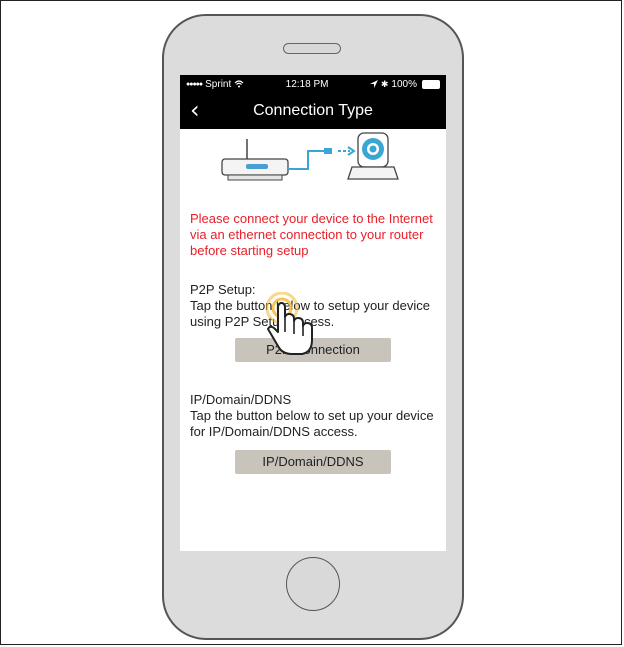  Describe the element at coordinates (384, 83) in the screenshot. I see `bluetooth-icon: ✱` at that location.